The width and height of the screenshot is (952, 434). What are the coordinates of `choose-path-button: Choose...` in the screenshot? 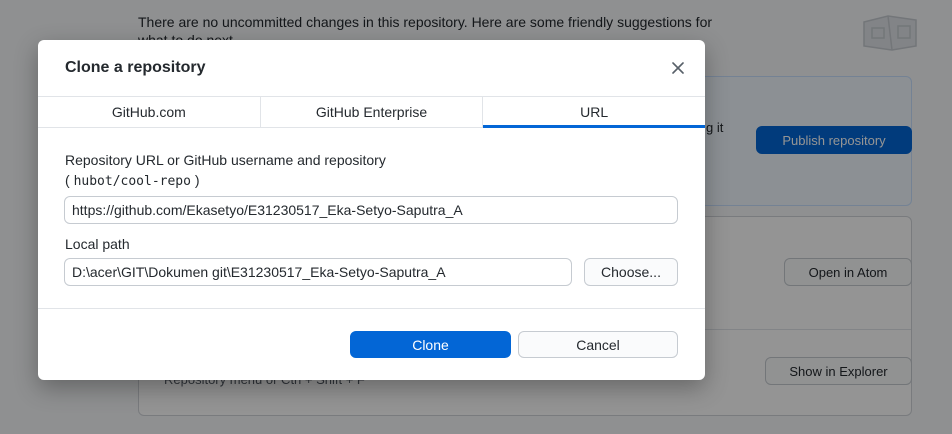 It's located at (631, 272).